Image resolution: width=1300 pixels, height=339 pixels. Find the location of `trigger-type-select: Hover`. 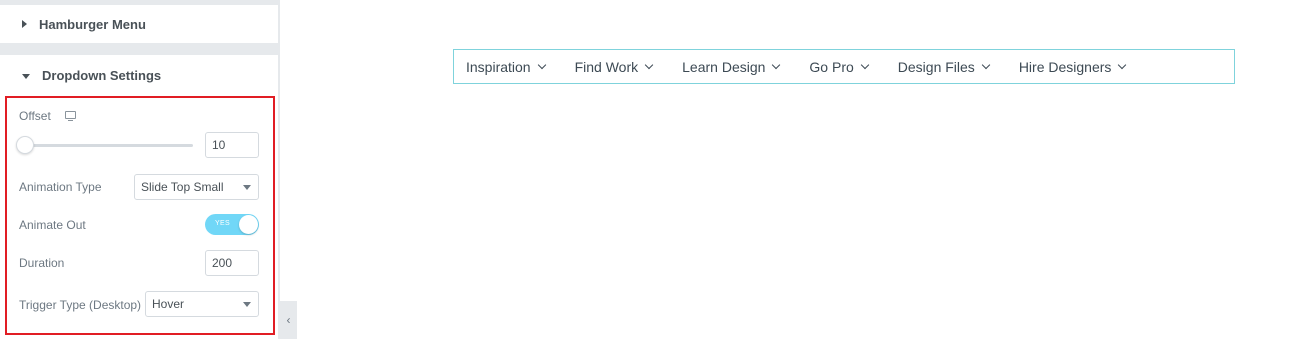

trigger-type-select: Hover is located at coordinates (202, 304).